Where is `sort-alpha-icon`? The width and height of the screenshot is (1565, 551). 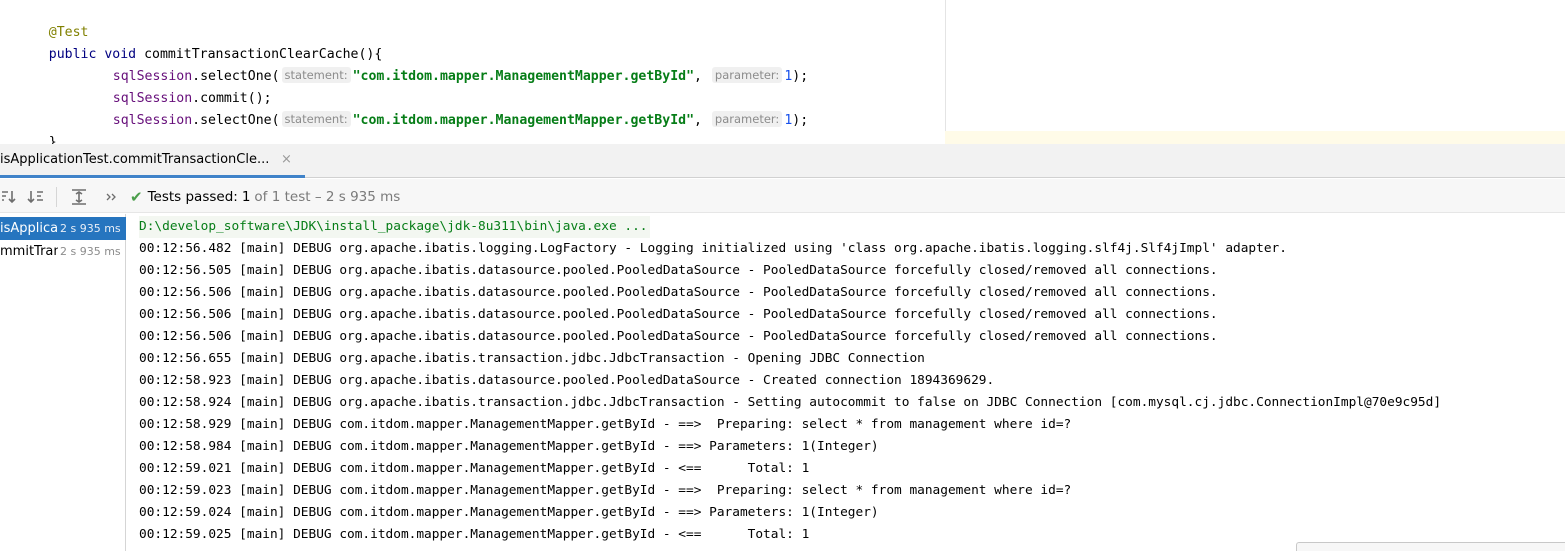 sort-alpha-icon is located at coordinates (9, 197).